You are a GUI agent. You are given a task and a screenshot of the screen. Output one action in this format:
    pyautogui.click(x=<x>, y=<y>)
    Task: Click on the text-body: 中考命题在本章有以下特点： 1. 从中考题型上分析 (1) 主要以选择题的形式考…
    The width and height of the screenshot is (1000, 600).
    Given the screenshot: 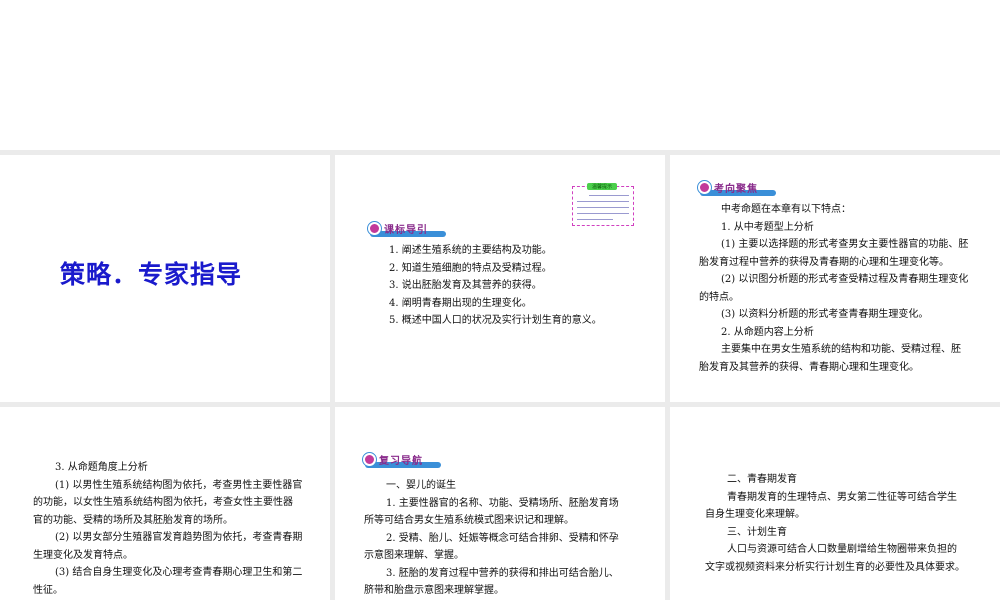 What is the action you would take?
    pyautogui.click(x=833, y=288)
    